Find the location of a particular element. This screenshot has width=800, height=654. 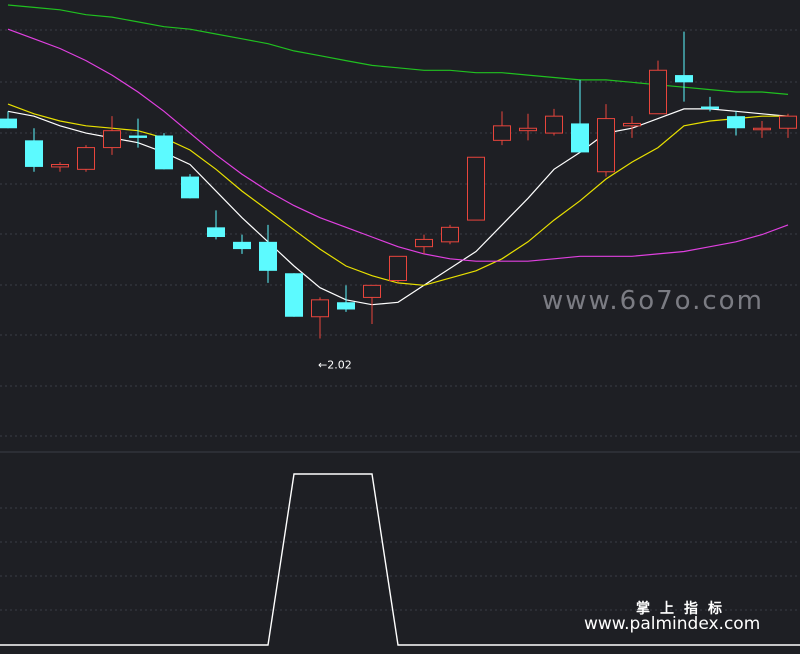

low-marker-label: ←2.02 is located at coordinates (335, 365).